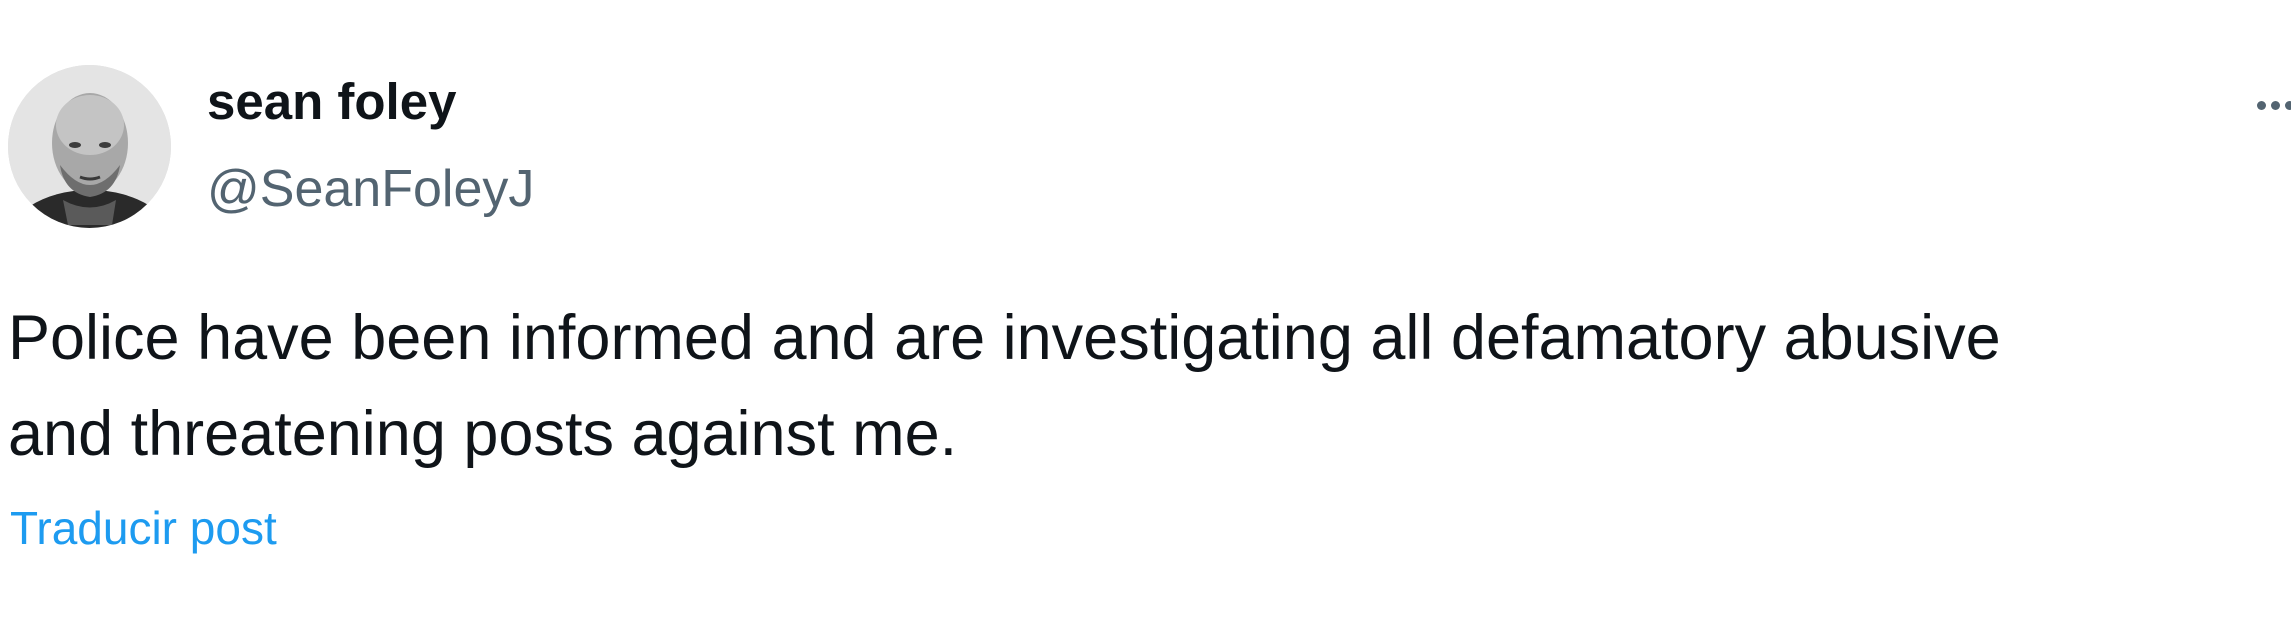 This screenshot has height=620, width=2291. Describe the element at coordinates (483, 434) in the screenshot. I see `post-text-line: and threatening posts against me.` at that location.